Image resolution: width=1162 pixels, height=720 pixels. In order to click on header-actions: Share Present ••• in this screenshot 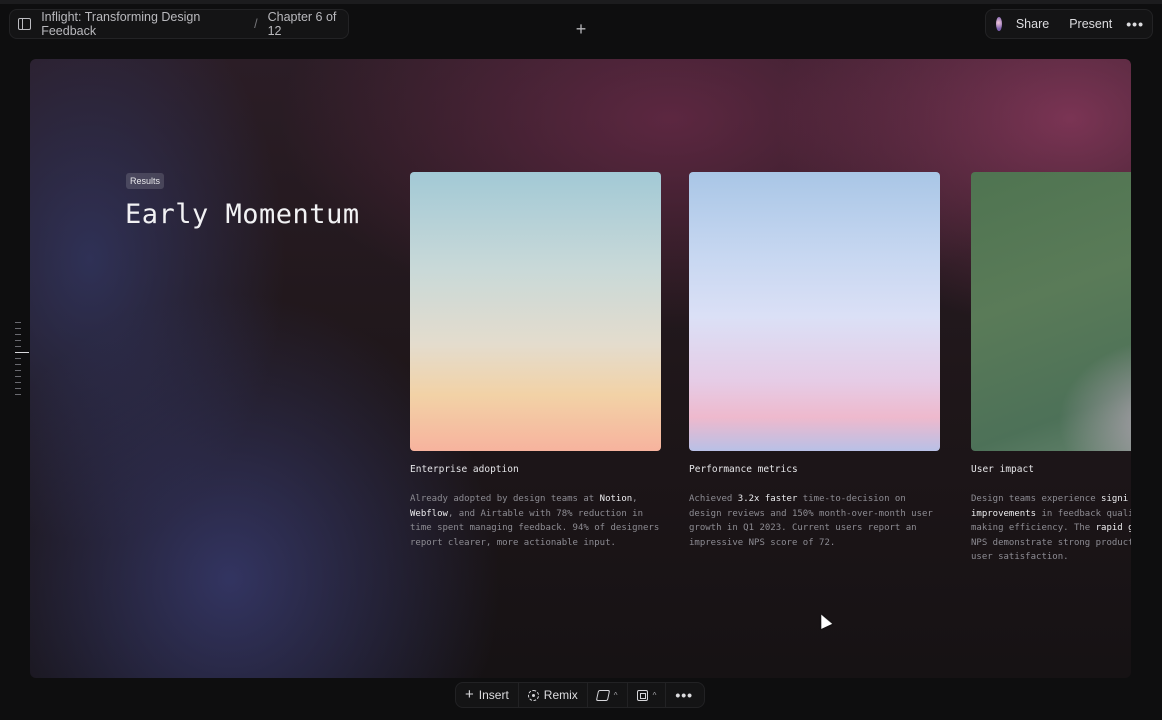, I will do `click(1069, 24)`.